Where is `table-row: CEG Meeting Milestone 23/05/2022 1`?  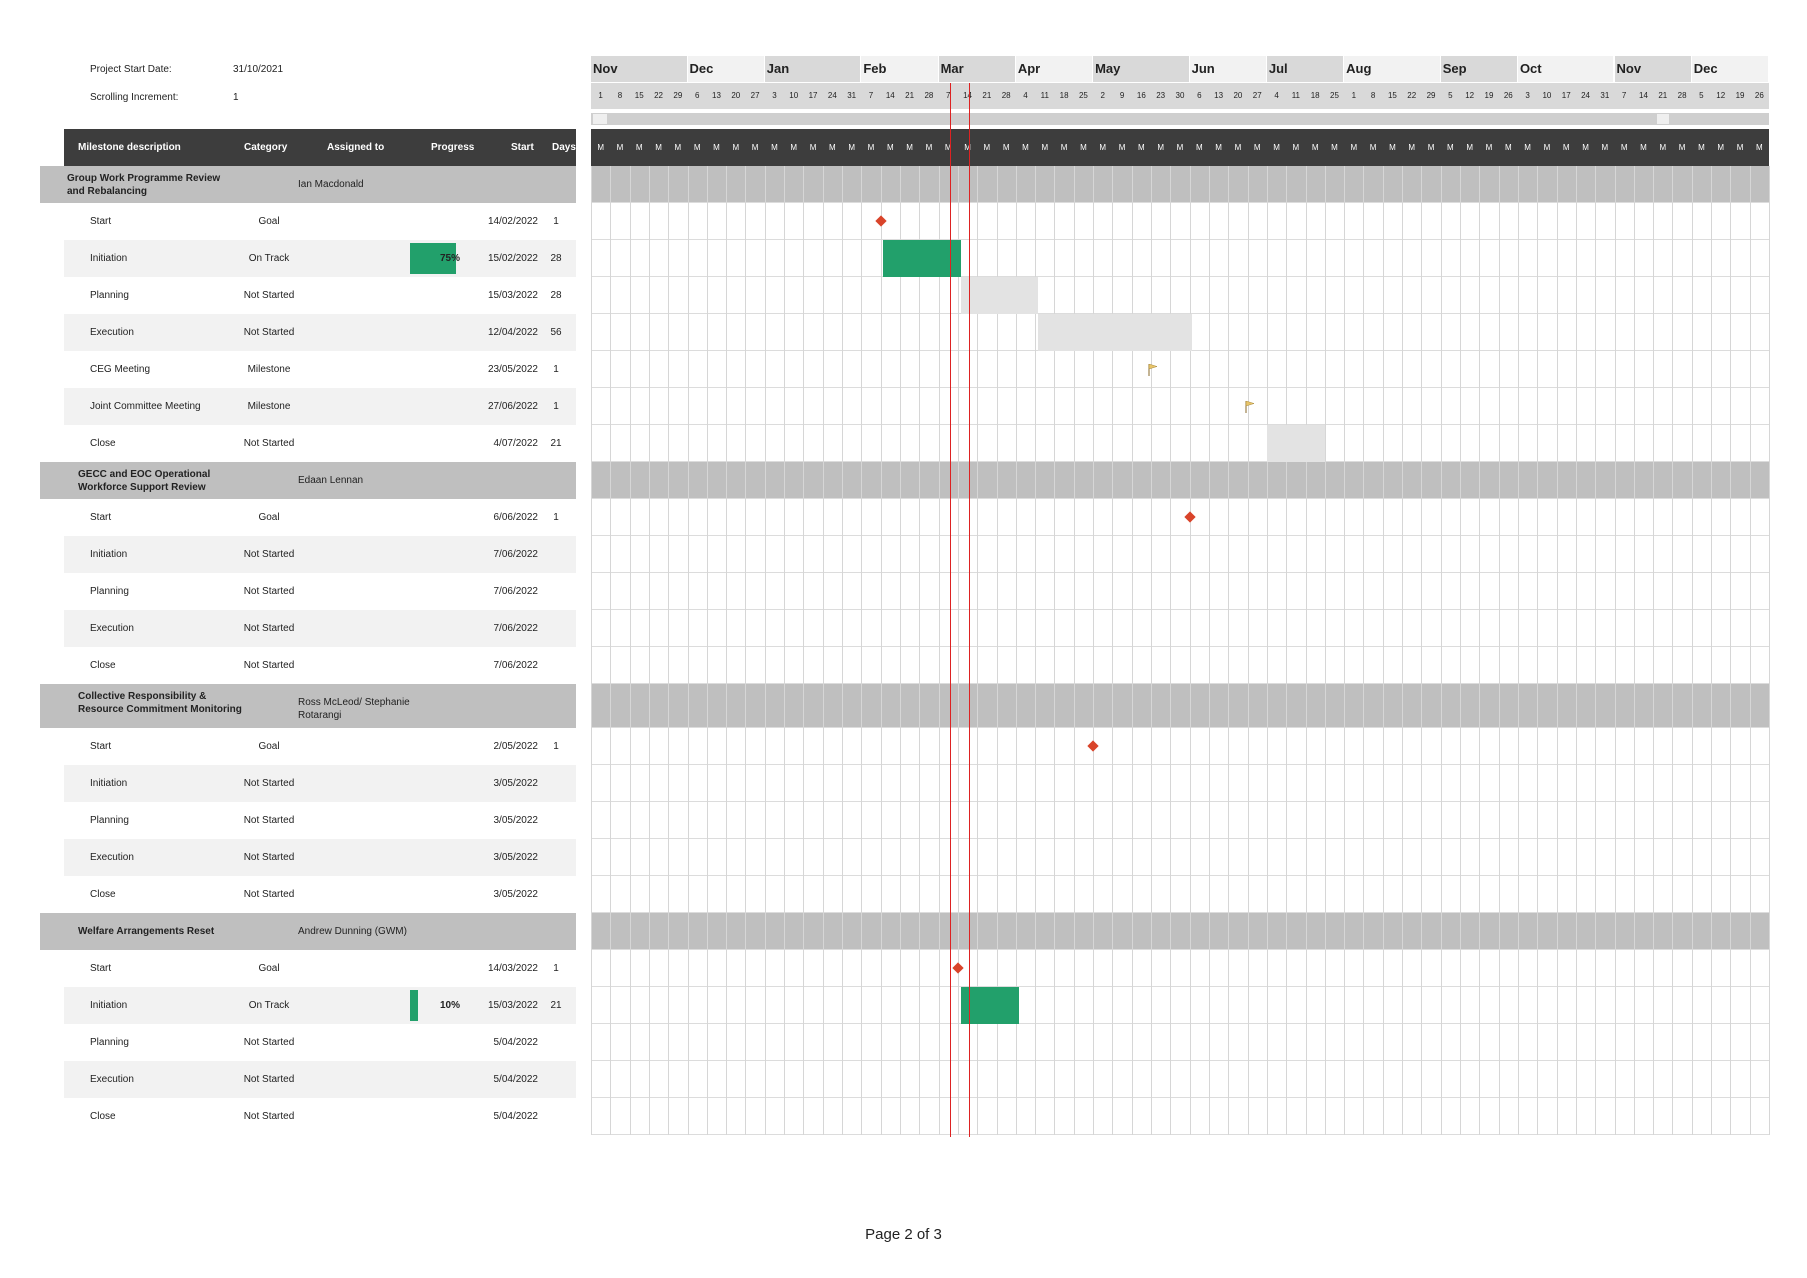 table-row: CEG Meeting Milestone 23/05/2022 1 is located at coordinates (320, 369).